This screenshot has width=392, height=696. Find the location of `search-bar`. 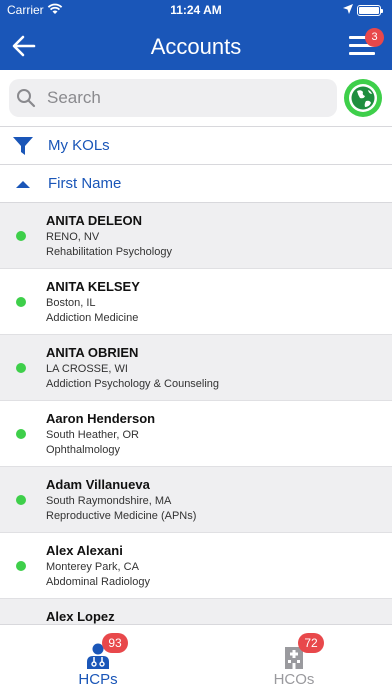

search-bar is located at coordinates (173, 98).